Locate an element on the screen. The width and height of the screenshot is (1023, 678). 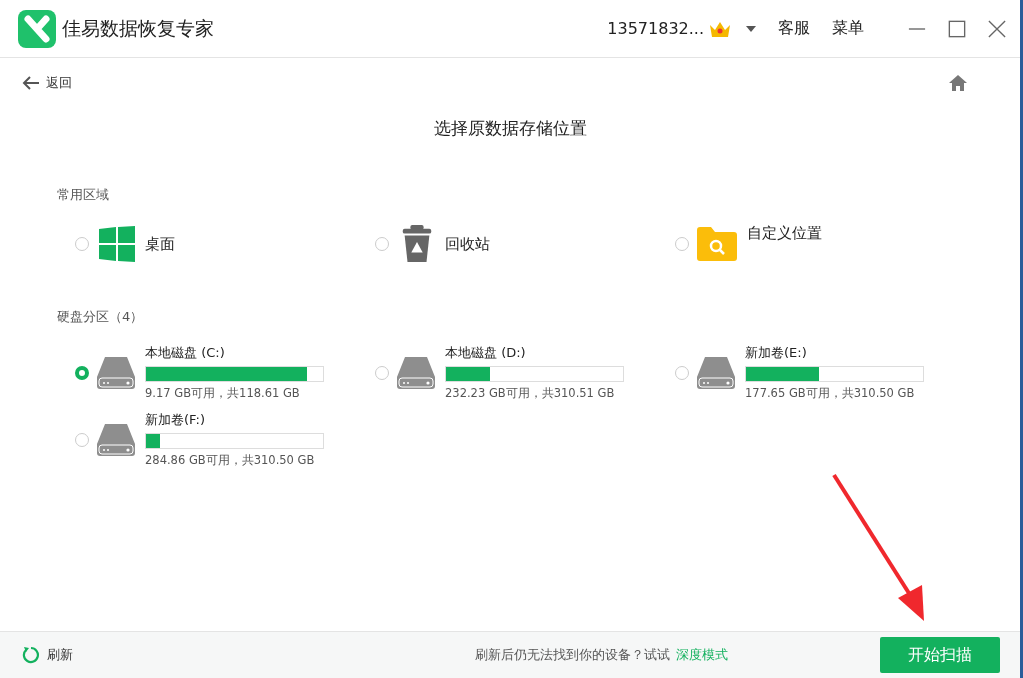
location-label: 自定义位置 is located at coordinates (784, 233).